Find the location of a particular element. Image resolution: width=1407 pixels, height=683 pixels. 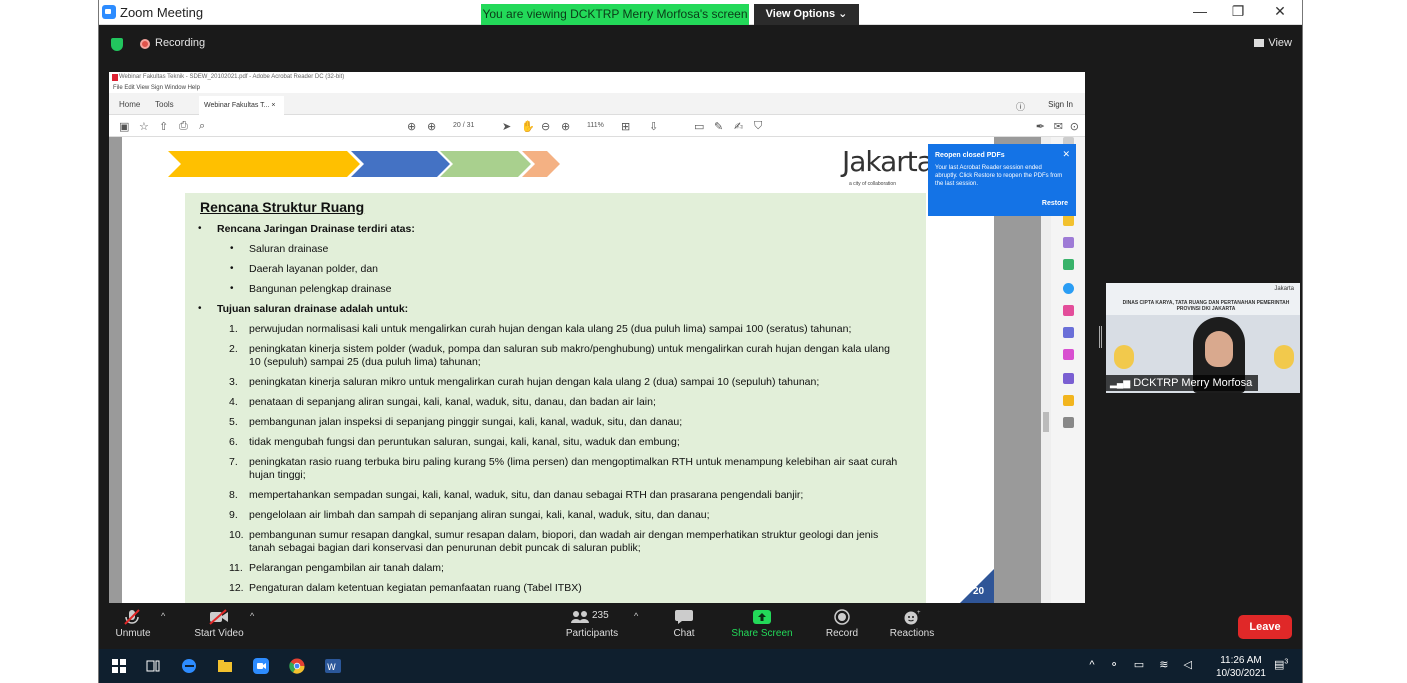

start-video-button: Start Video is located at coordinates (219, 626).